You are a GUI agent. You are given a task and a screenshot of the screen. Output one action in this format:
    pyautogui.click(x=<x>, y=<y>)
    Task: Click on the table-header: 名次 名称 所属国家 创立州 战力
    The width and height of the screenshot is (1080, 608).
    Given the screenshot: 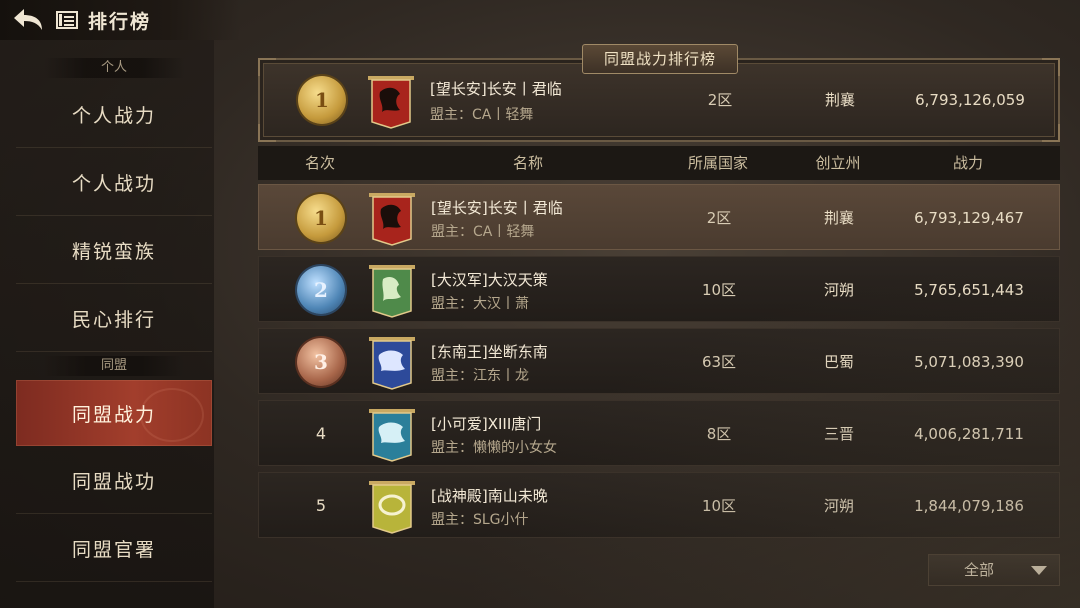 What is the action you would take?
    pyautogui.click(x=659, y=163)
    